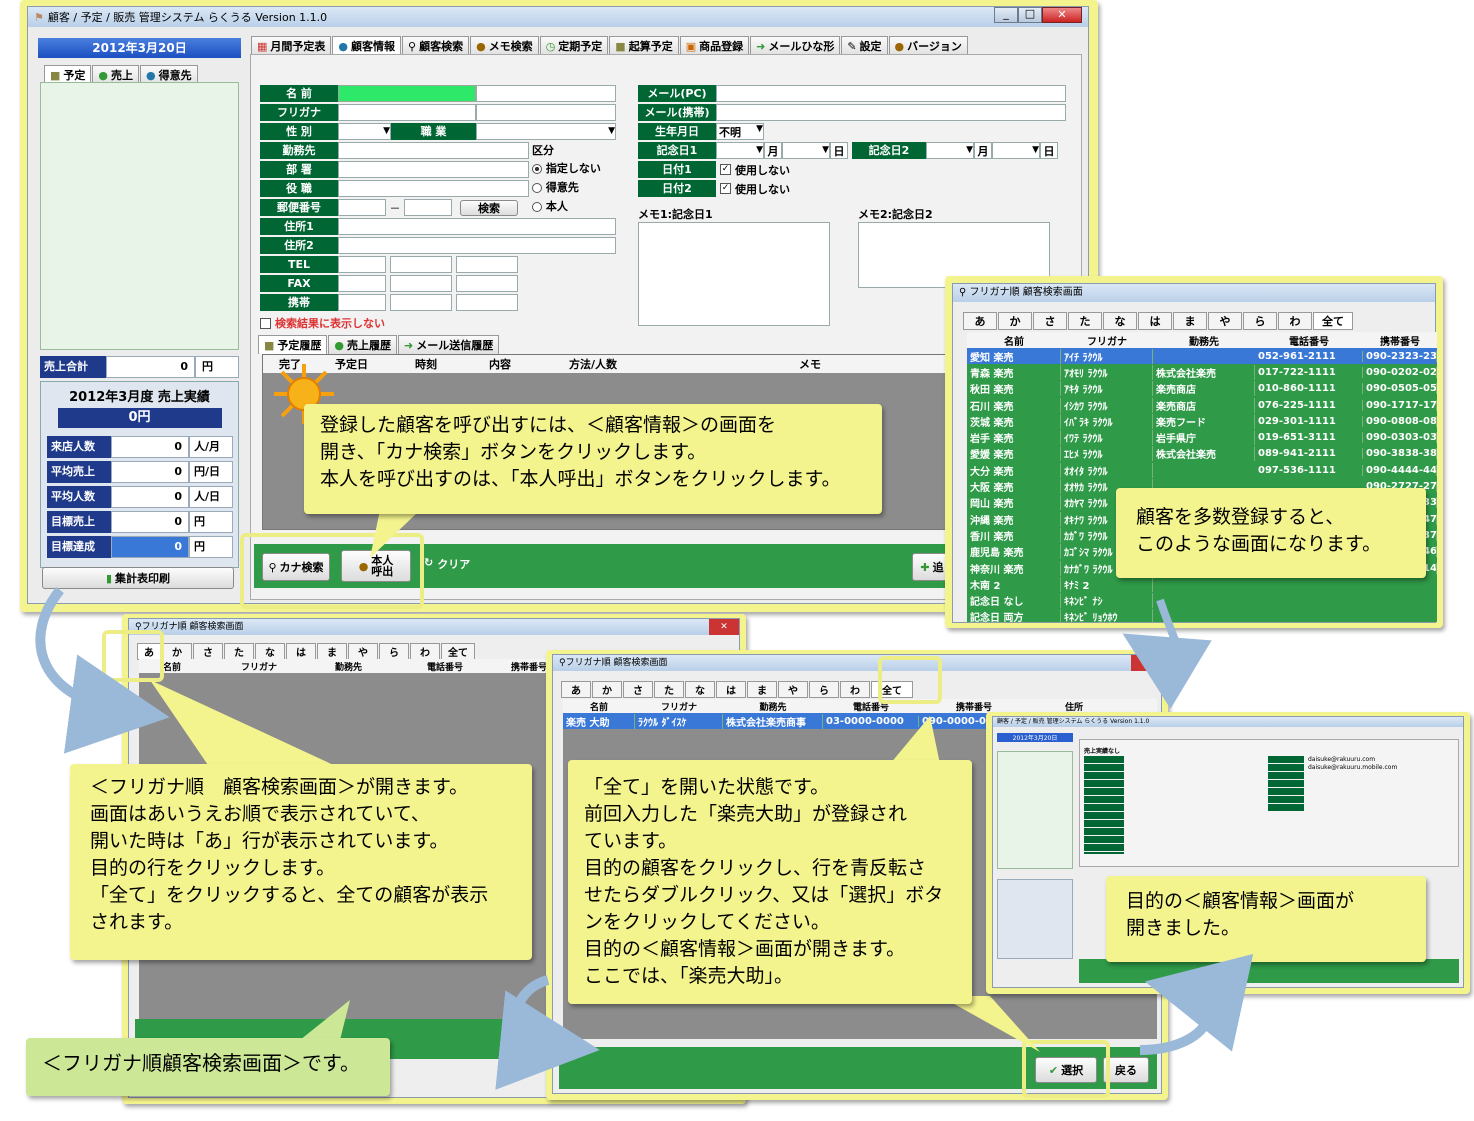 The width and height of the screenshot is (1474, 1121). What do you see at coordinates (433, 150) in the screenshot?
I see `company-input` at bounding box center [433, 150].